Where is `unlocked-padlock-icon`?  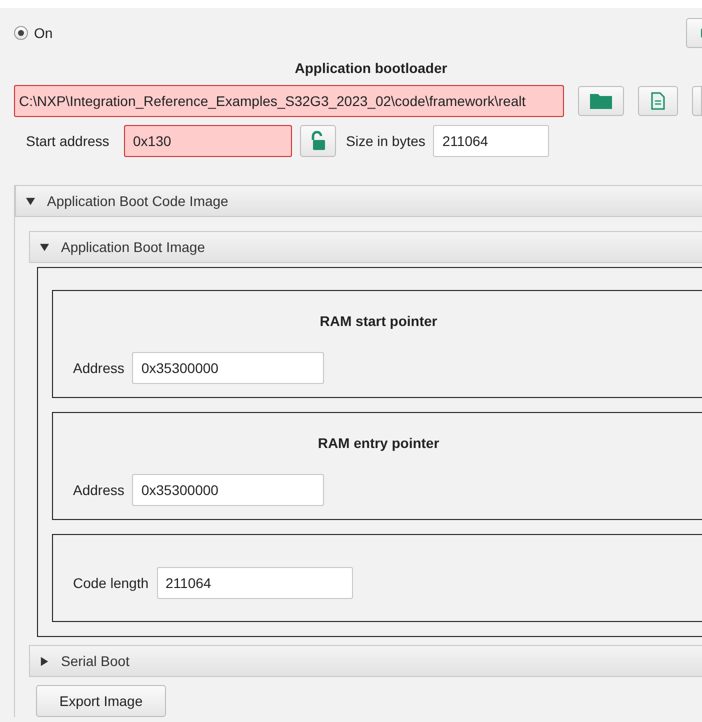
unlocked-padlock-icon is located at coordinates (318, 141).